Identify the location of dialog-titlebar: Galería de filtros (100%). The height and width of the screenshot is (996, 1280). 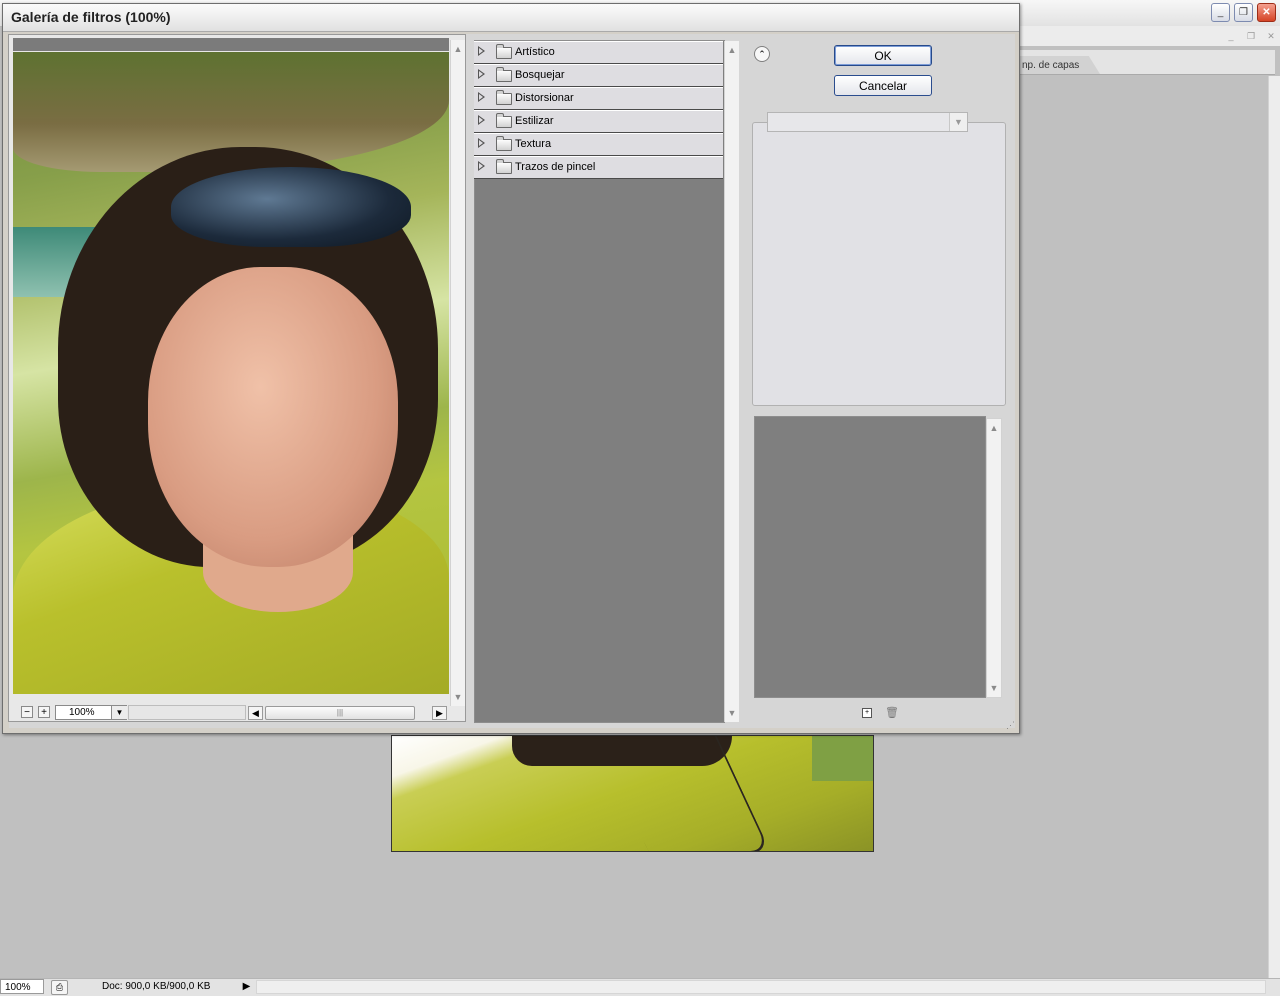
(511, 18).